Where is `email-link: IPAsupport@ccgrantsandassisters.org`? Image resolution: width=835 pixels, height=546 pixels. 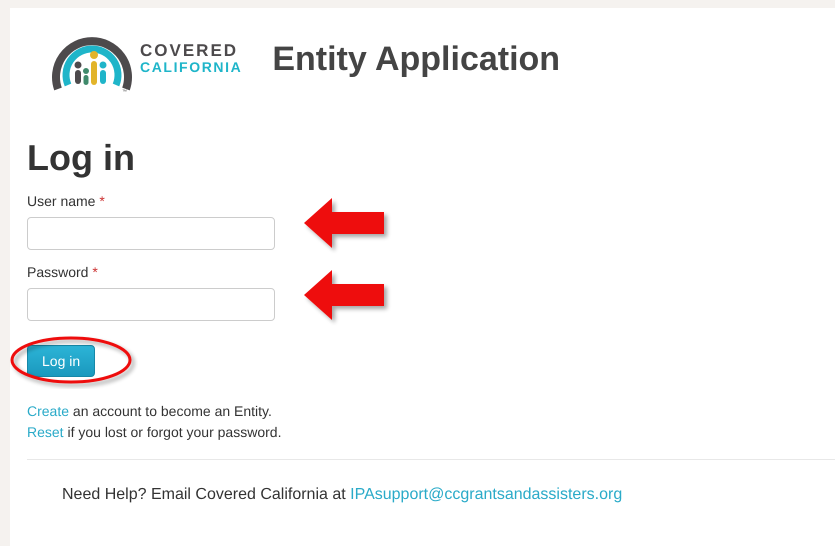 email-link: IPAsupport@ccgrantsandassisters.org is located at coordinates (486, 494).